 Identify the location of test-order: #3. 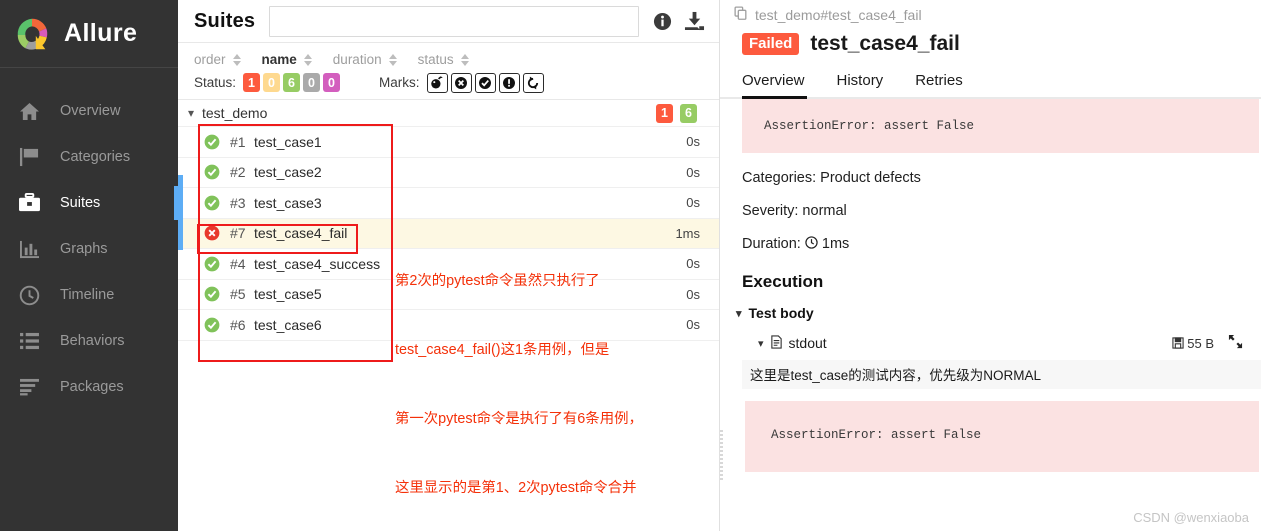
(238, 202).